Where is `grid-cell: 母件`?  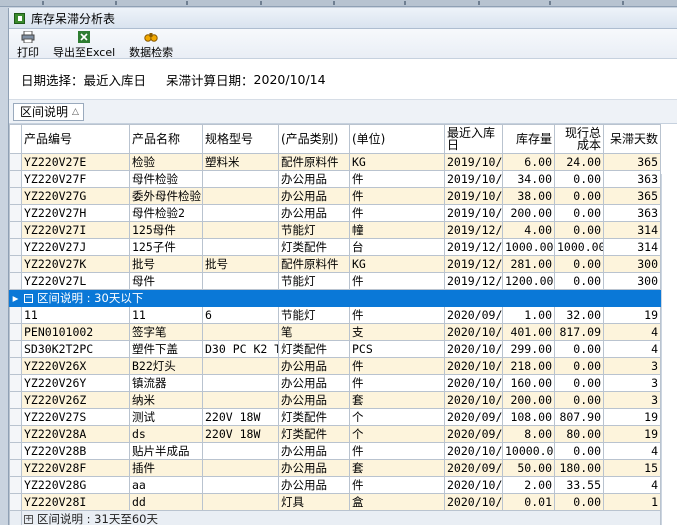
grid-cell: 母件 is located at coordinates (166, 281).